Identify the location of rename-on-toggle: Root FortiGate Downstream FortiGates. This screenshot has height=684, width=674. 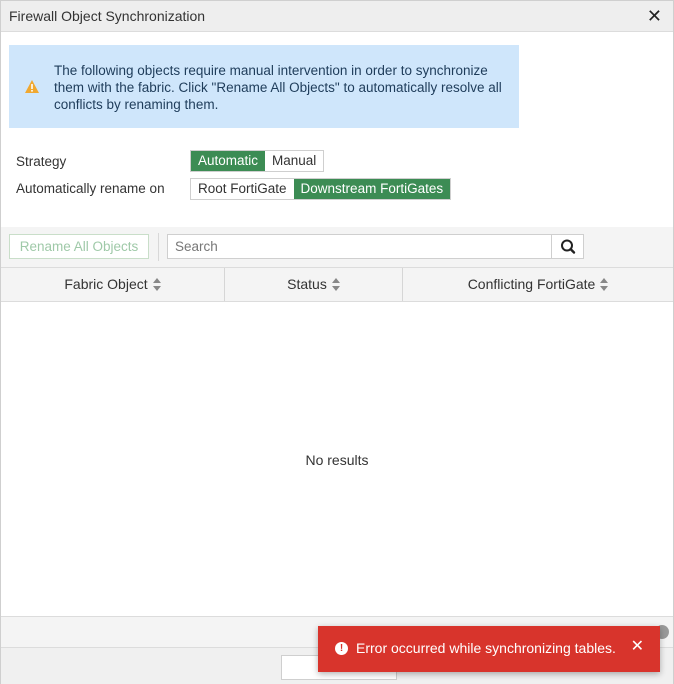
(321, 189).